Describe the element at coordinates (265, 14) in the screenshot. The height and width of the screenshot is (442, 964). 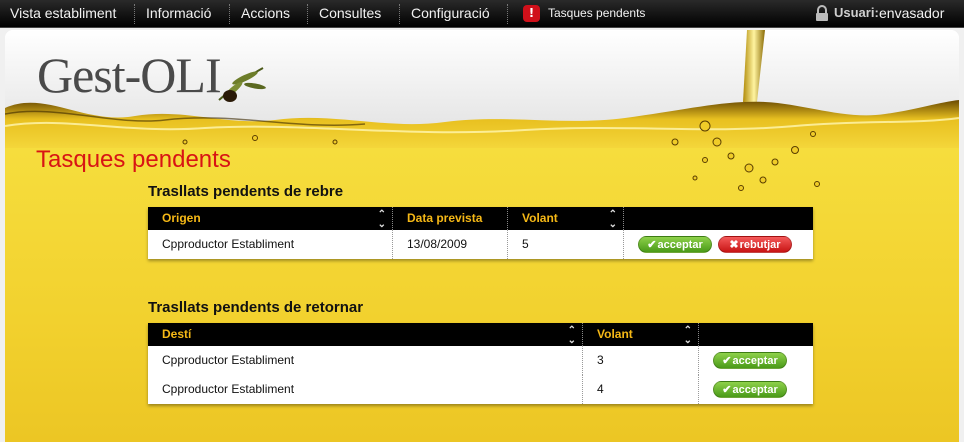
I see `nav-accions: Accions` at that location.